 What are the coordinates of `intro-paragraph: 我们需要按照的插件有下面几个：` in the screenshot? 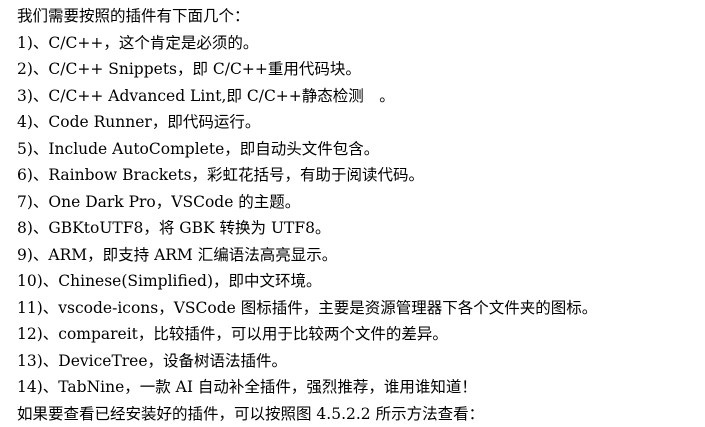 It's located at (359, 16).